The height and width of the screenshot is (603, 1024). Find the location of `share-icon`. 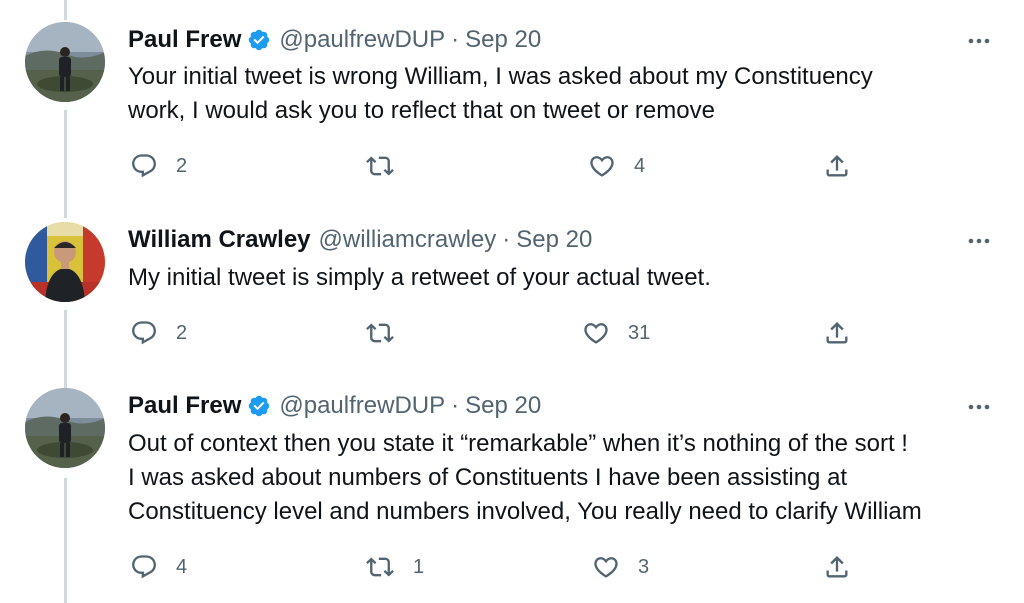

share-icon is located at coordinates (837, 567).